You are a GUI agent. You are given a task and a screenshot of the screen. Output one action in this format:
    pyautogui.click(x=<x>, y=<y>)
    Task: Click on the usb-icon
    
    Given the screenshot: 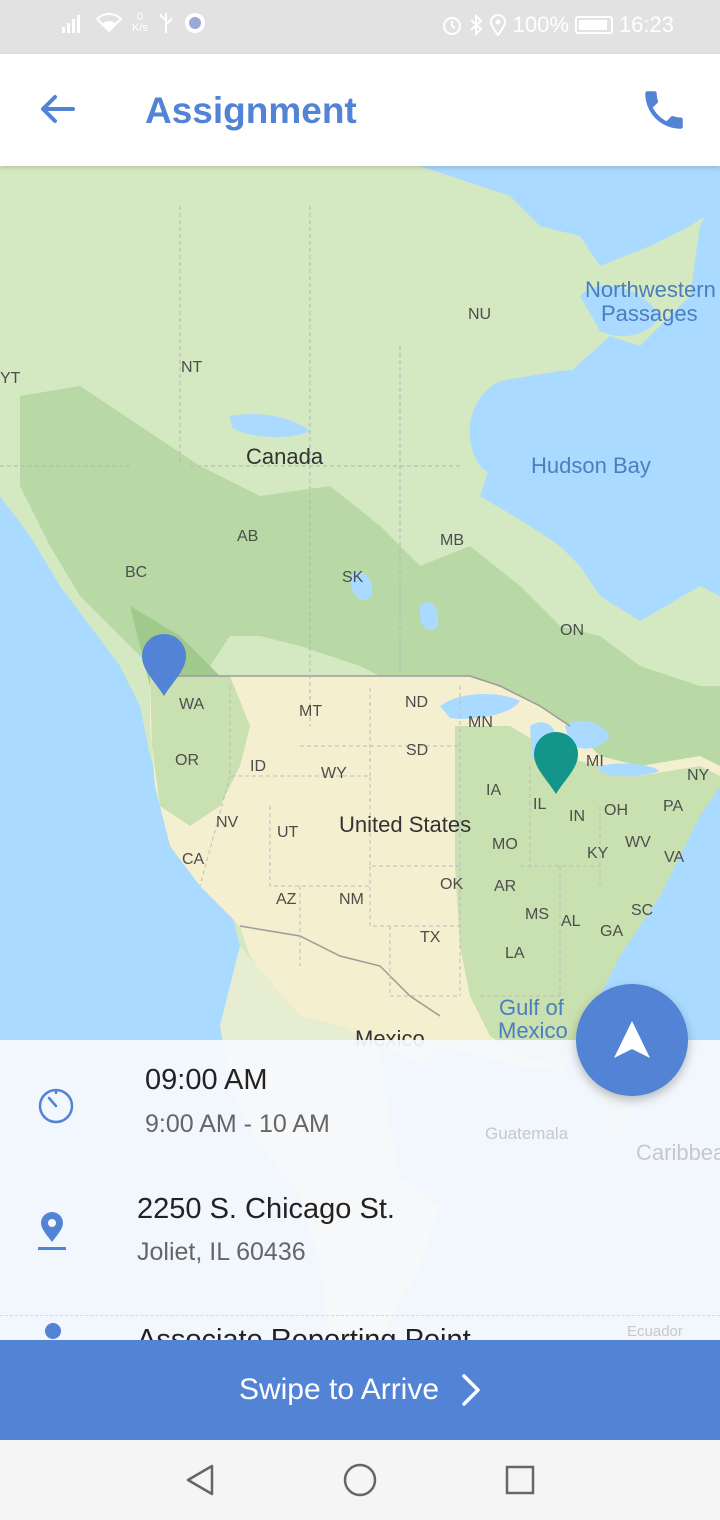 What is the action you would take?
    pyautogui.click(x=165, y=23)
    